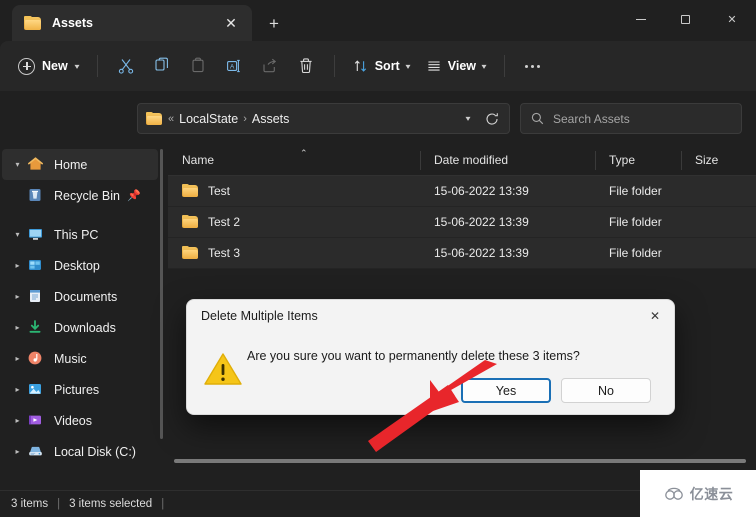  Describe the element at coordinates (673, 493) in the screenshot. I see `cloud-icon` at that location.